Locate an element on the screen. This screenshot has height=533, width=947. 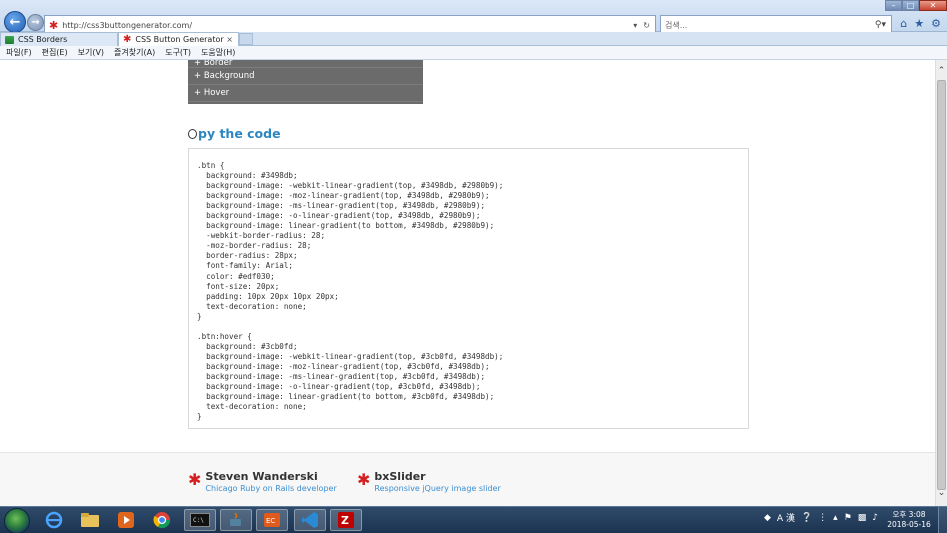
menu-bar: 파일(F) 편집(E) 보기(V) 즐겨찾기(A) 도구(T) 도움말(H) is located at coordinates (473, 53).